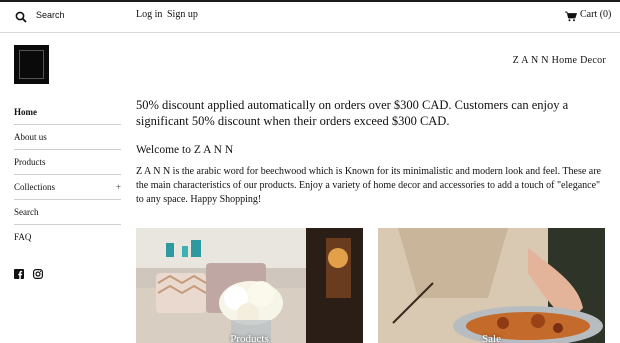 Image resolution: width=620 pixels, height=343 pixels. I want to click on collection-card-products: Products, so click(249, 285).